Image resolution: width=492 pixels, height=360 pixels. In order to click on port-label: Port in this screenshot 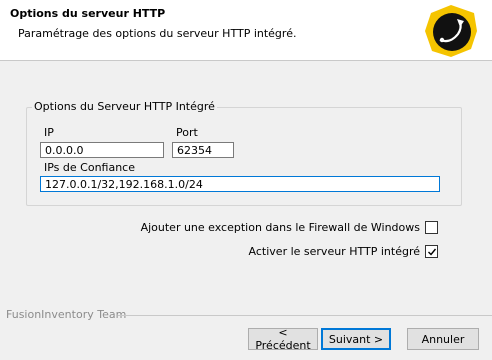, I will do `click(187, 132)`.